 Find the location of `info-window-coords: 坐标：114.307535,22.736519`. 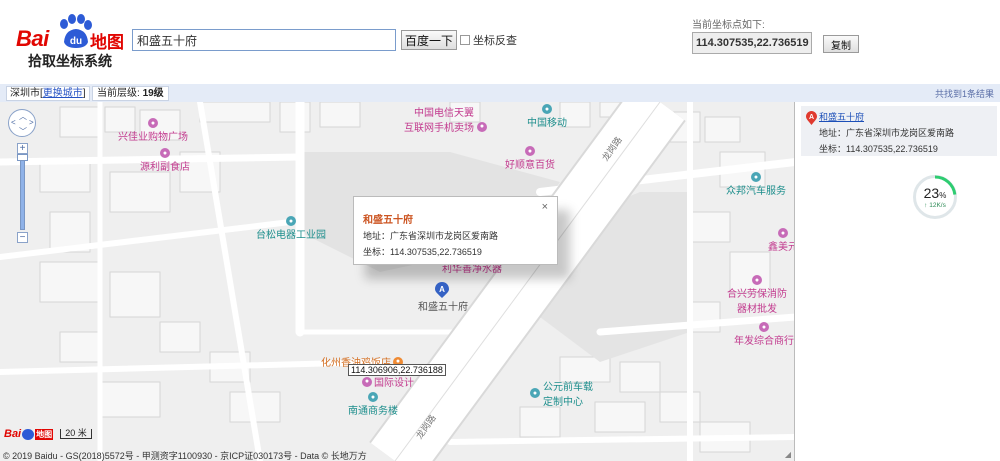

info-window-coords: 坐标：114.307535,22.736519 is located at coordinates (422, 252).